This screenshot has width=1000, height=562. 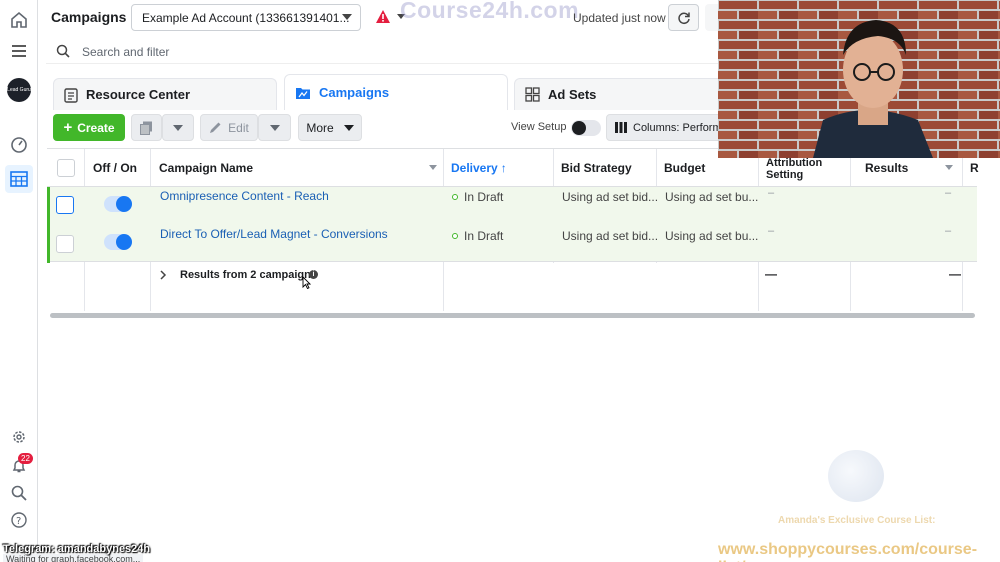 I want to click on header-off-on: Off / On, so click(x=115, y=167).